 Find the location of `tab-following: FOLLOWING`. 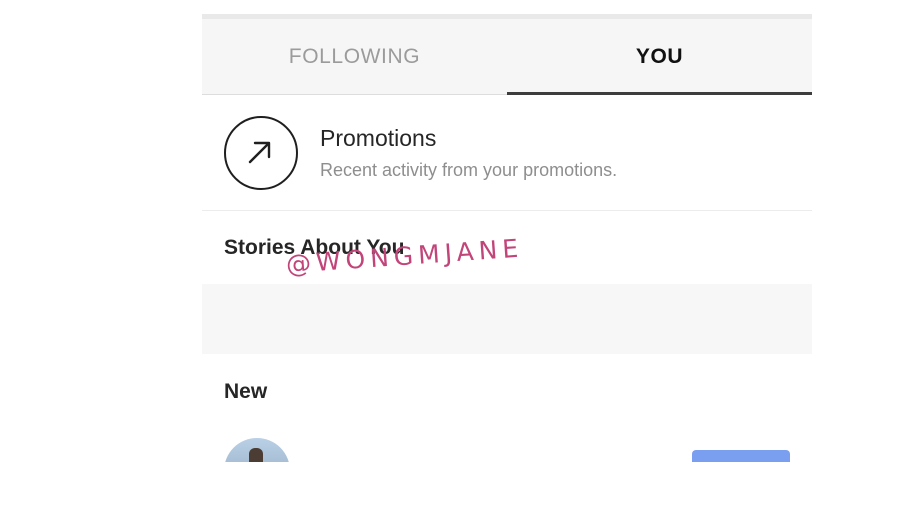

tab-following: FOLLOWING is located at coordinates (354, 56).